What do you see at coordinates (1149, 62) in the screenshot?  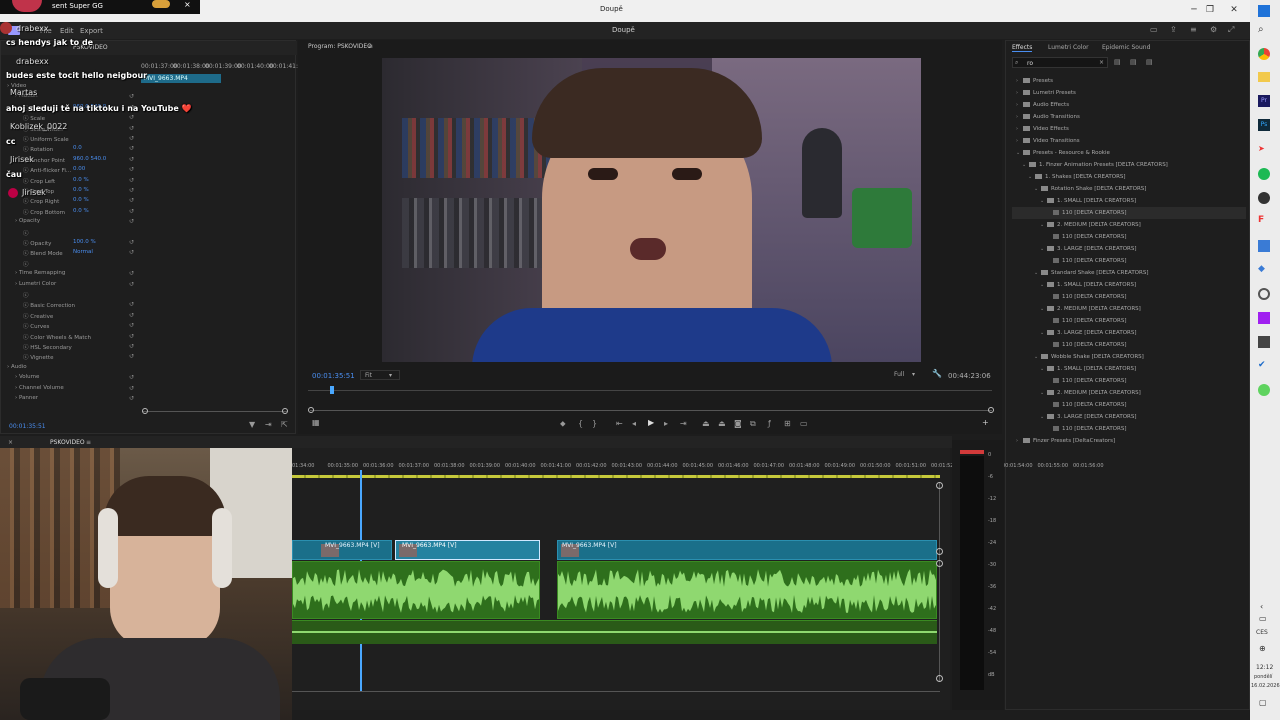 I see `yuv-effects-icon: ▤` at bounding box center [1149, 62].